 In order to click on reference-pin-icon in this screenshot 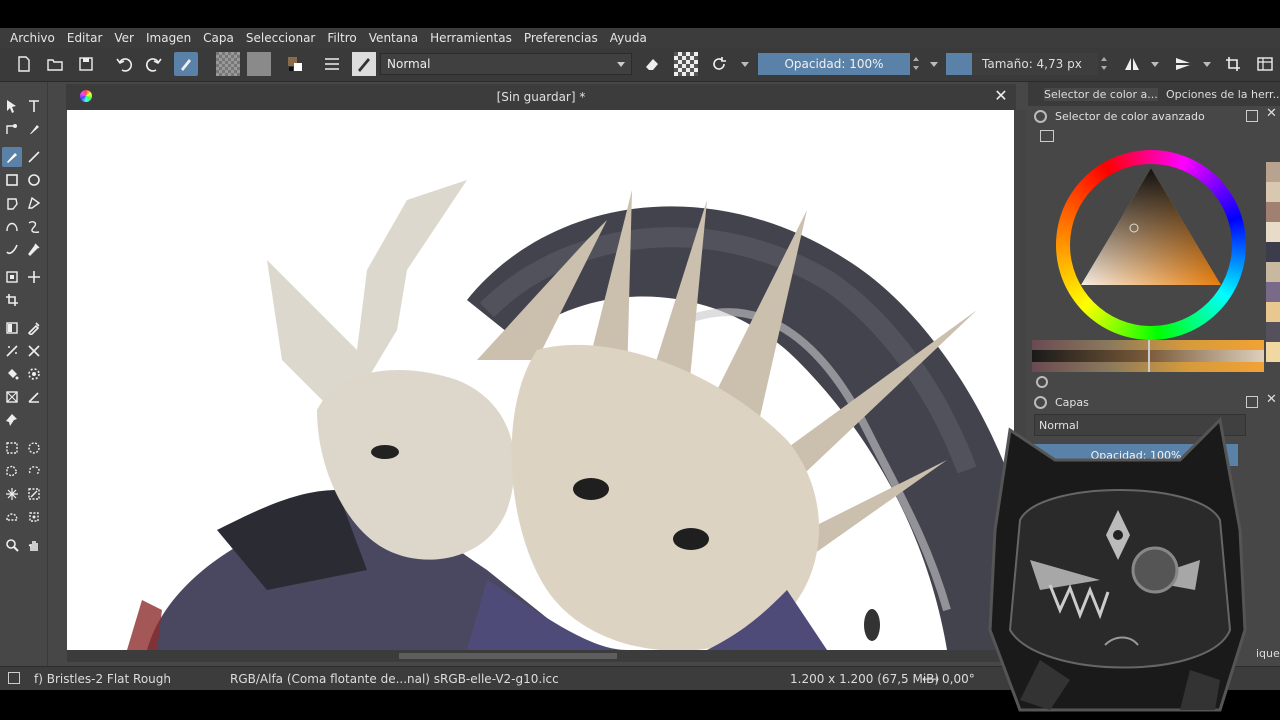, I will do `click(12, 420)`.